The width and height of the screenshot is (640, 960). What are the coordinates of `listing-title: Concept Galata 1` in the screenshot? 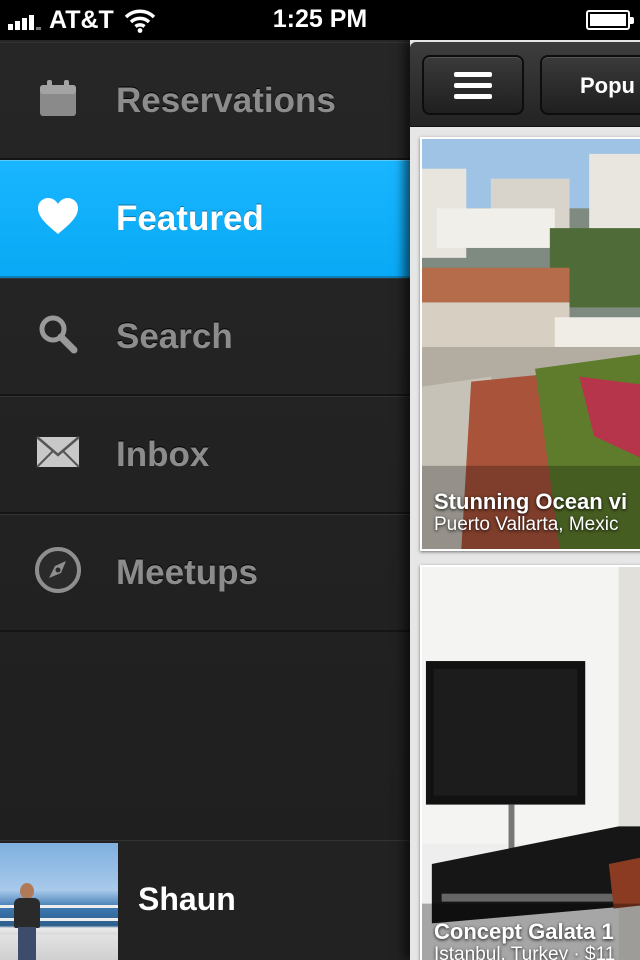 It's located at (524, 931).